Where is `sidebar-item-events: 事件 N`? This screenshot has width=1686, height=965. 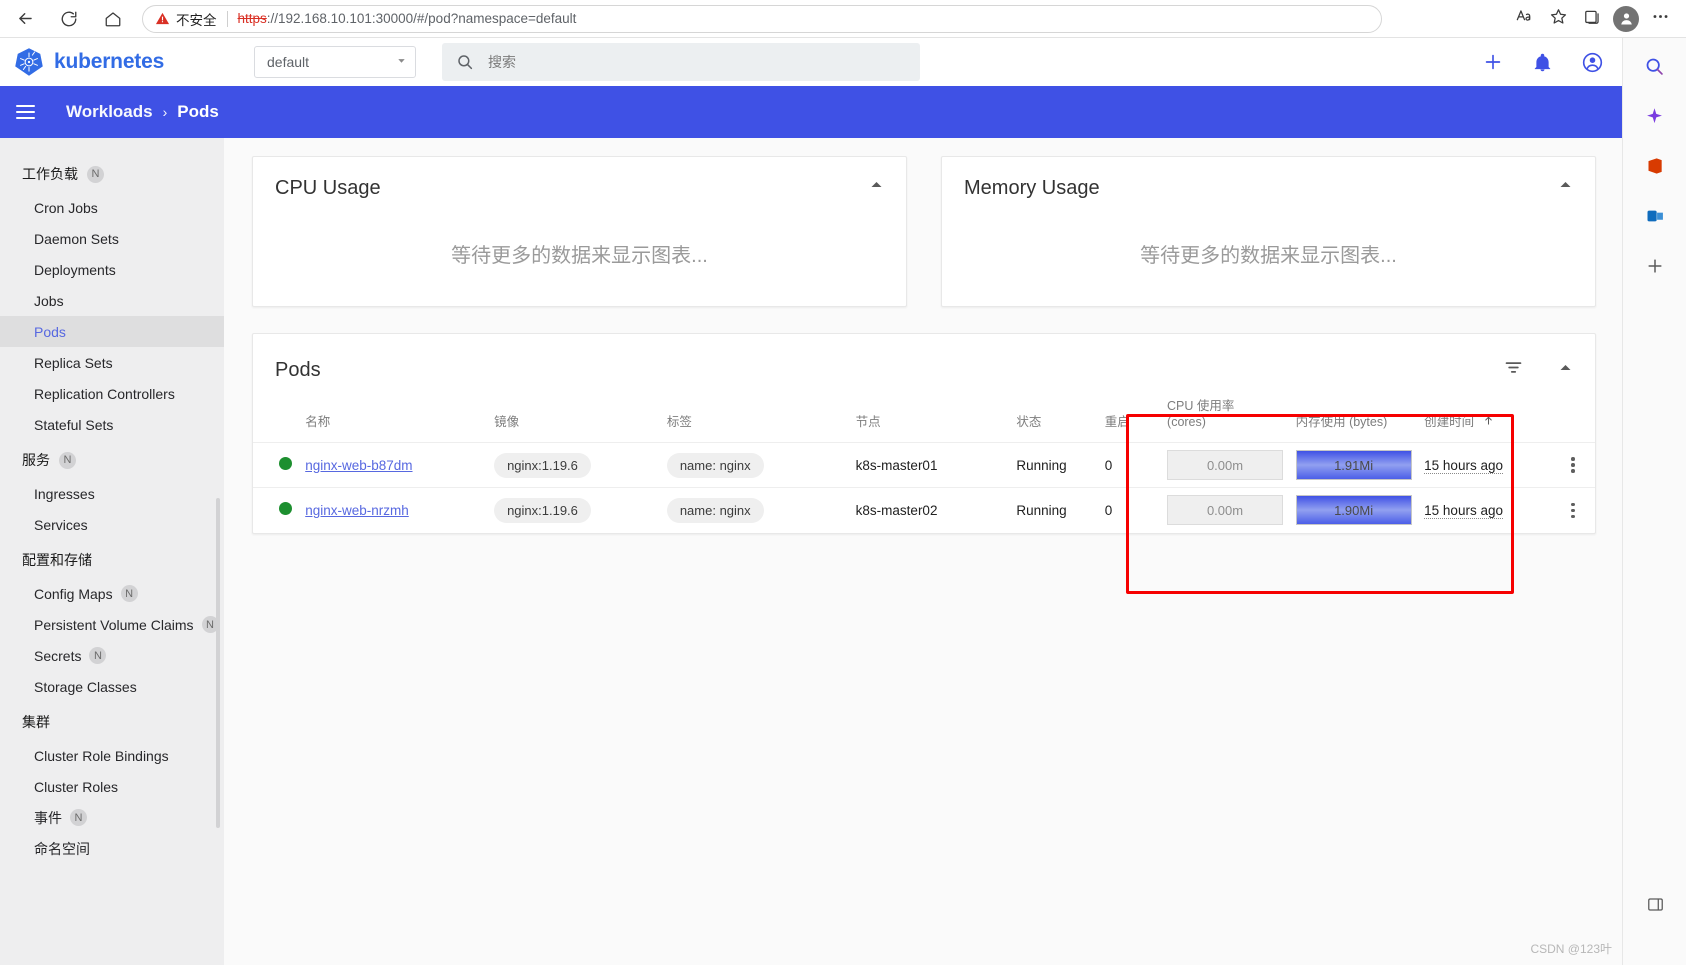
sidebar-item-events: 事件 N is located at coordinates (112, 817).